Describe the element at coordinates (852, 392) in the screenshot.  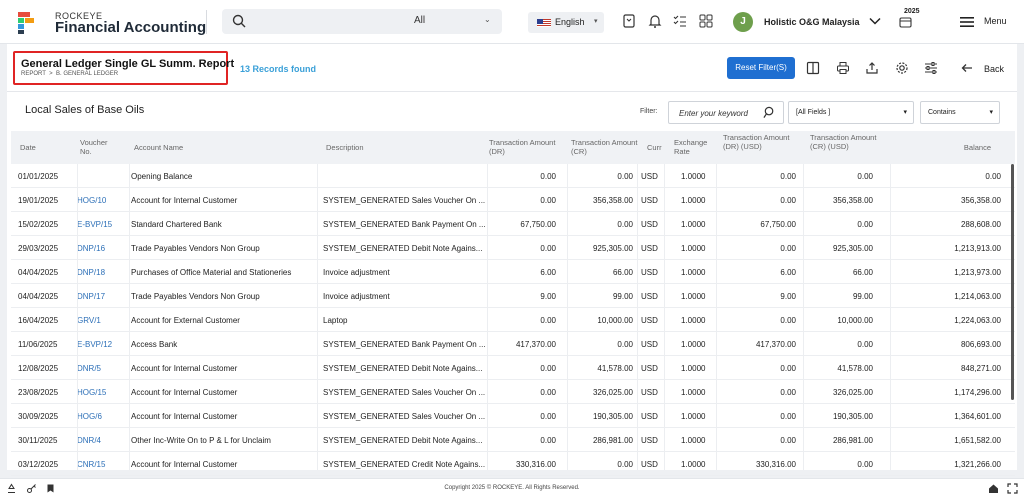
I see `cell-amount-cr-usd: 326,025.00` at that location.